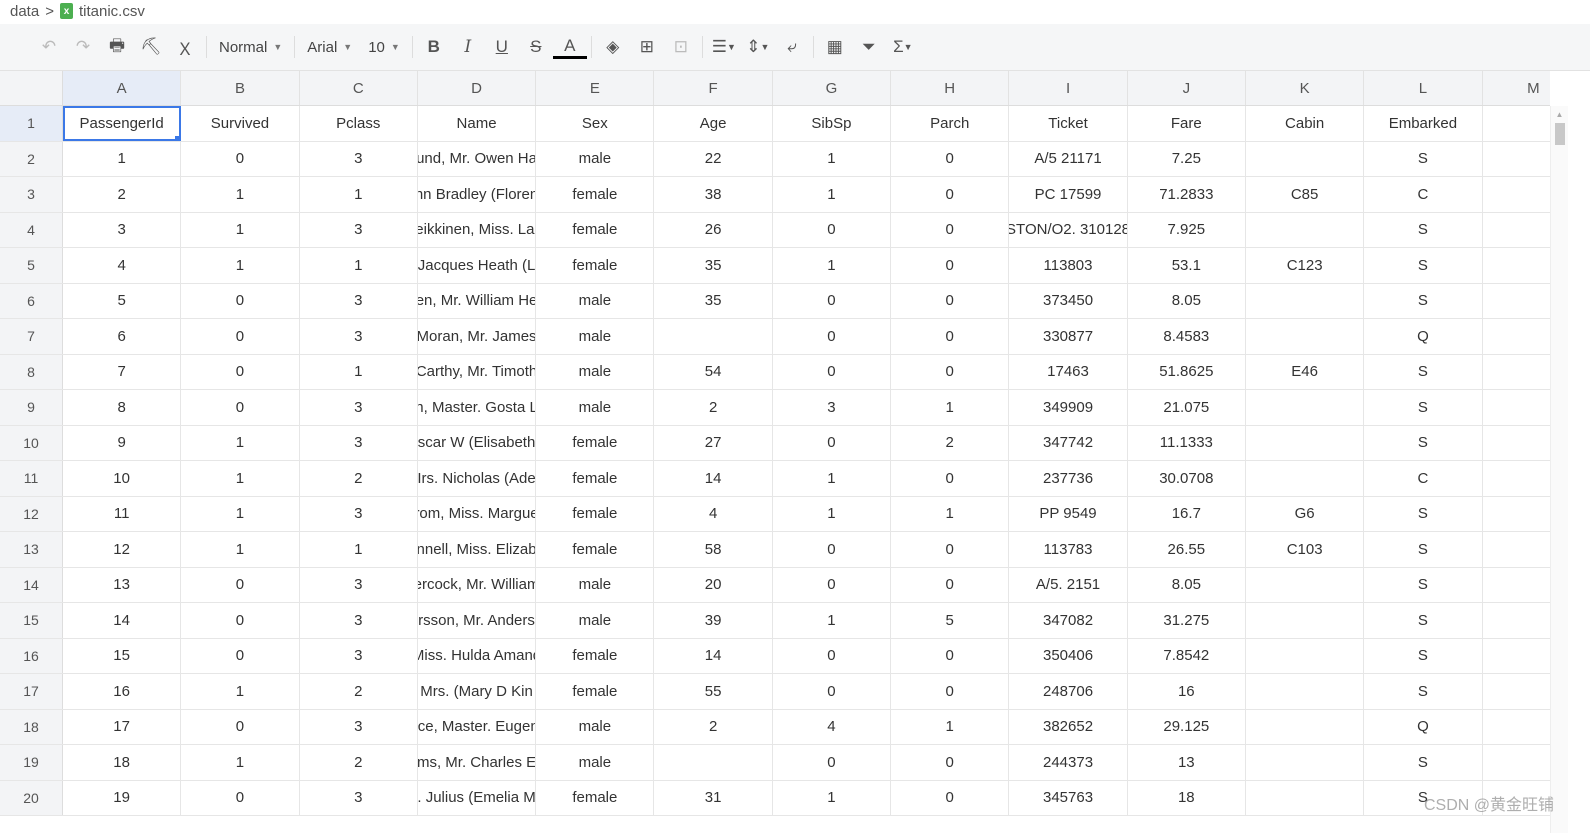 This screenshot has height=833, width=1590. What do you see at coordinates (122, 336) in the screenshot?
I see `cell: 6` at bounding box center [122, 336].